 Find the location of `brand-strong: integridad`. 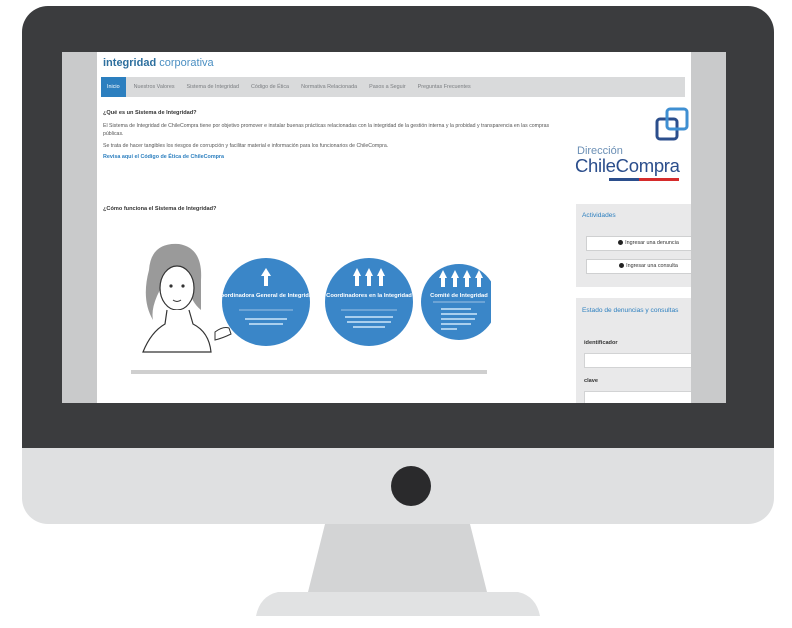

brand-strong: integridad is located at coordinates (130, 63).